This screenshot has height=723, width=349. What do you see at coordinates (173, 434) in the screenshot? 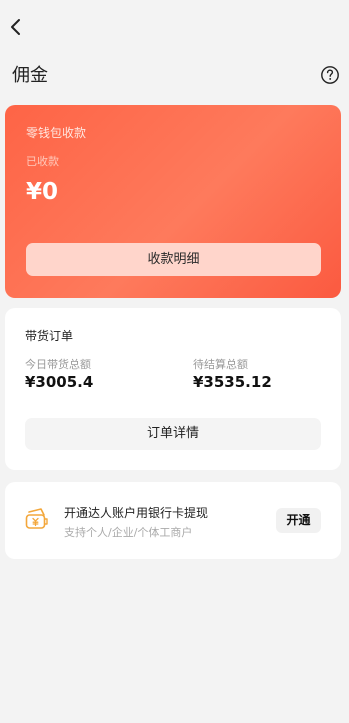
I see `order-details-button: 订单详情` at bounding box center [173, 434].